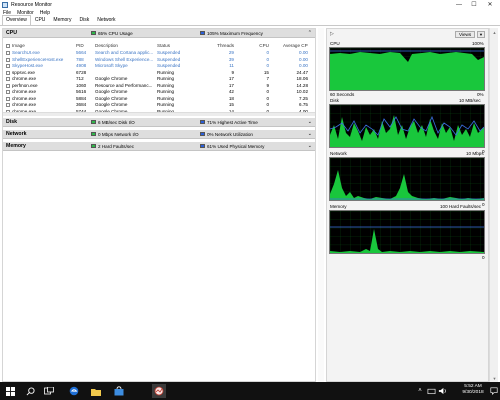 The image size is (500, 400). Describe the element at coordinates (483, 204) in the screenshot. I see `network-graph-min: 0` at that location.